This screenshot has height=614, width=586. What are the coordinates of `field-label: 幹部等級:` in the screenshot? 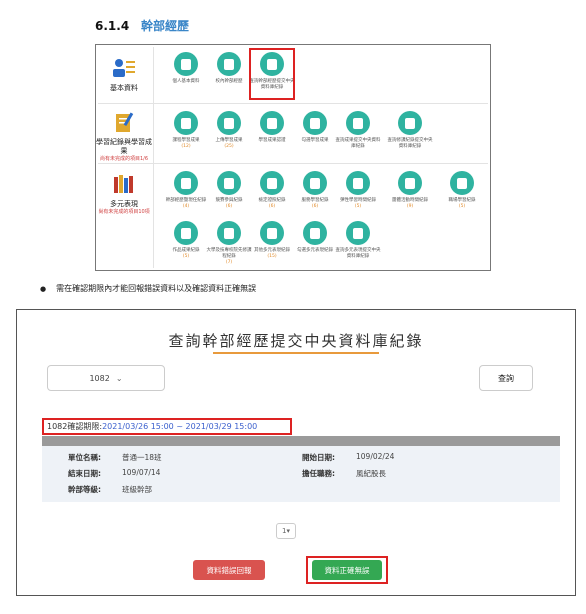 It's located at (84, 489).